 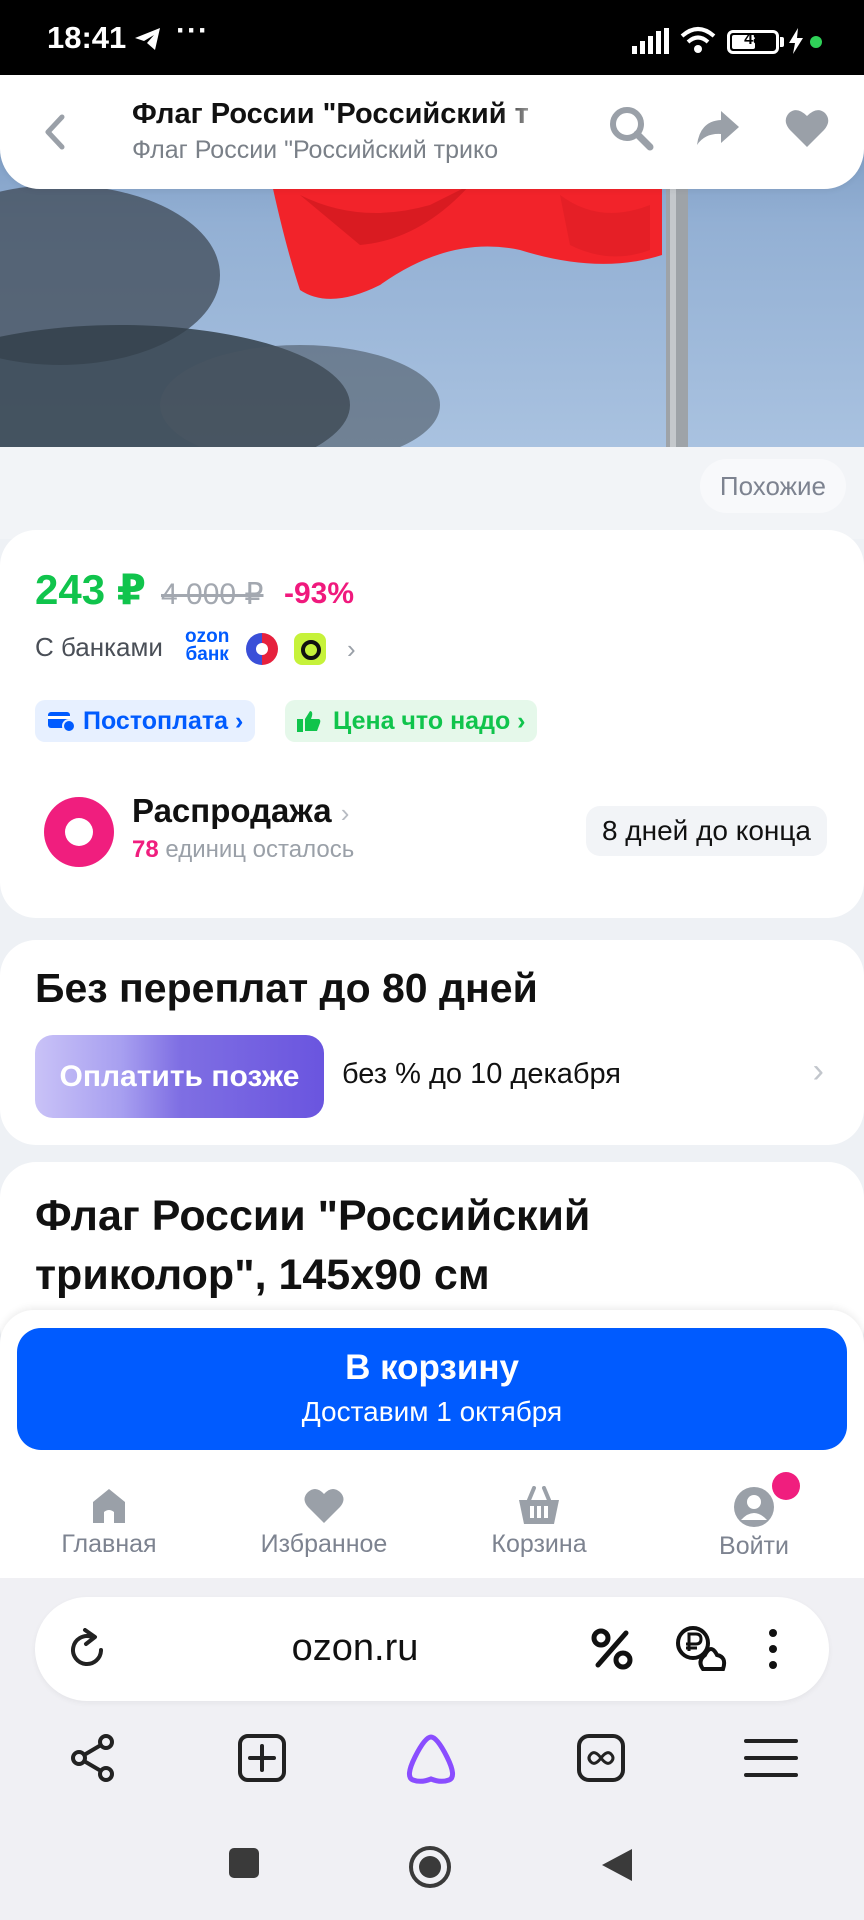 What do you see at coordinates (612, 1651) in the screenshot?
I see `discount-percent-icon` at bounding box center [612, 1651].